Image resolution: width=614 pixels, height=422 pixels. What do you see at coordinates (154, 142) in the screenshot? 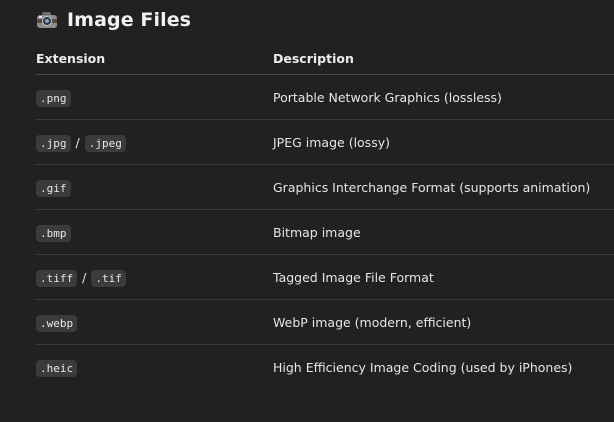
I see `extension-cell: .jpg / .jpeg` at bounding box center [154, 142].